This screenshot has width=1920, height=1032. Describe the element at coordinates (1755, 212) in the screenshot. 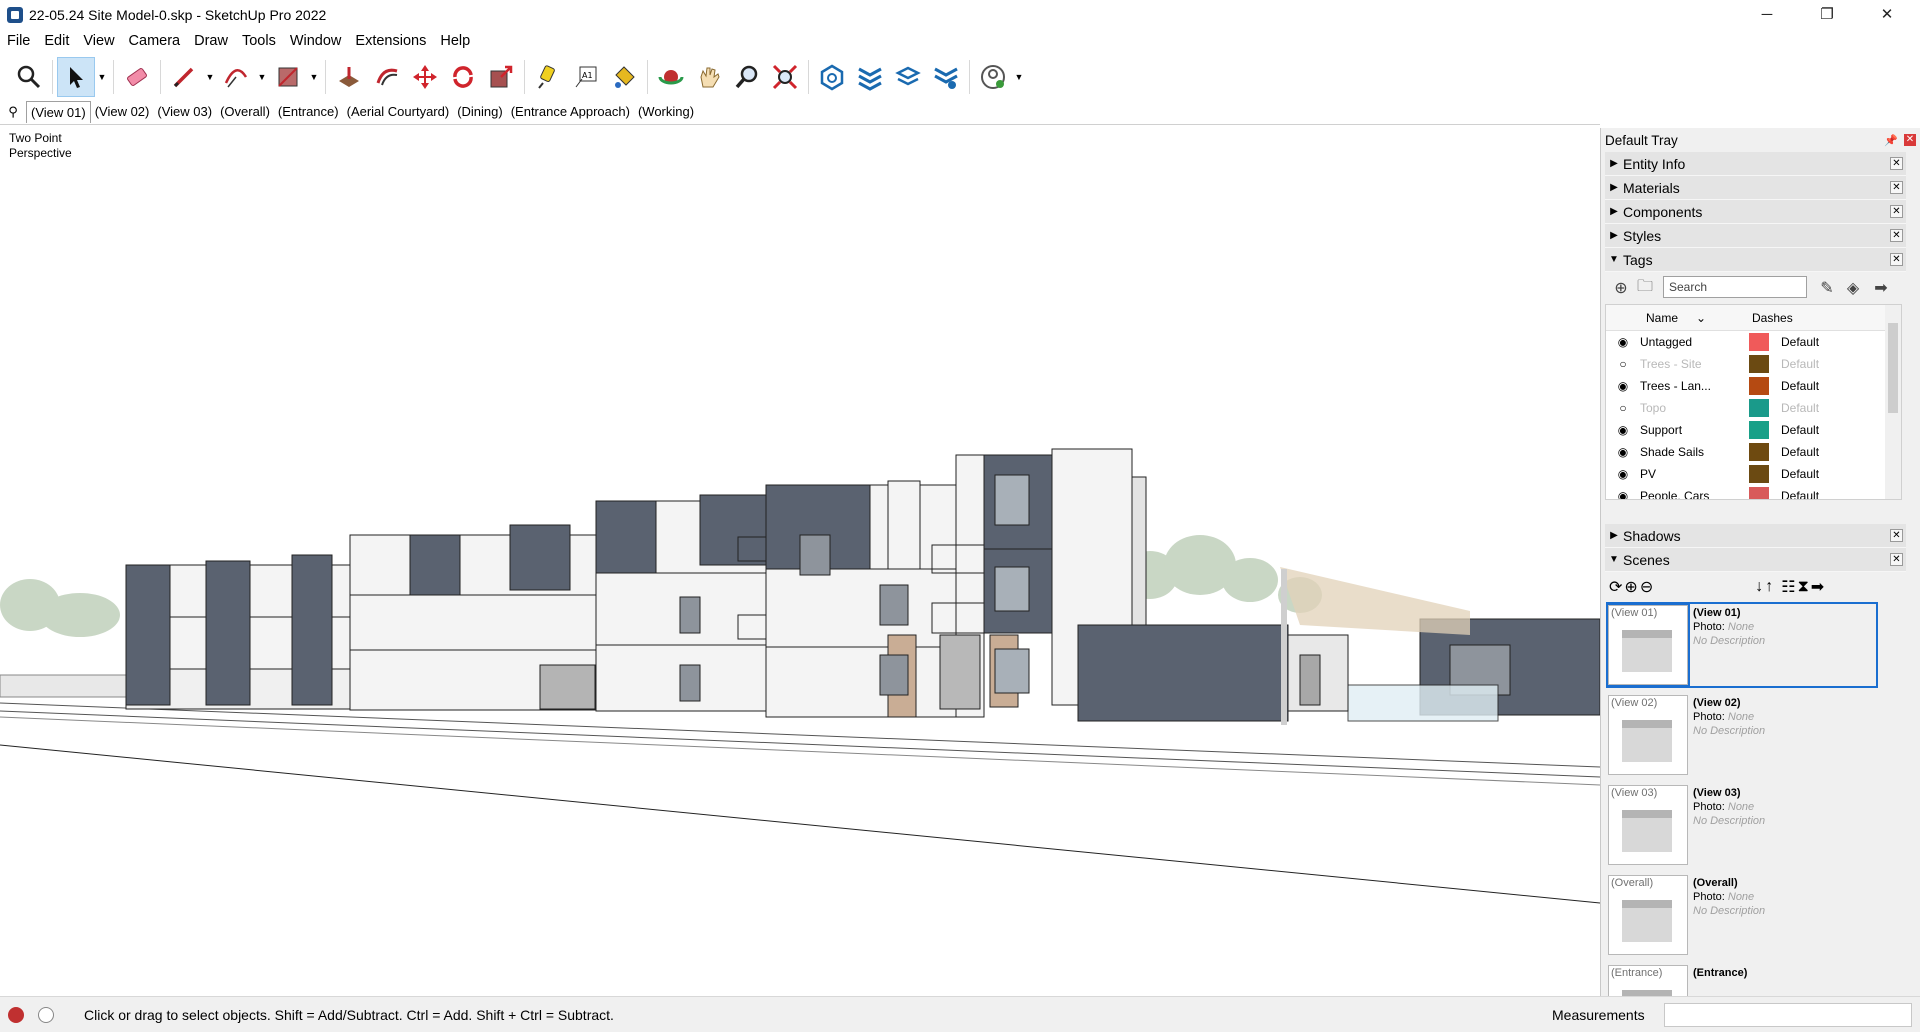

I see `panel-components: ▶ Components ✕` at that location.